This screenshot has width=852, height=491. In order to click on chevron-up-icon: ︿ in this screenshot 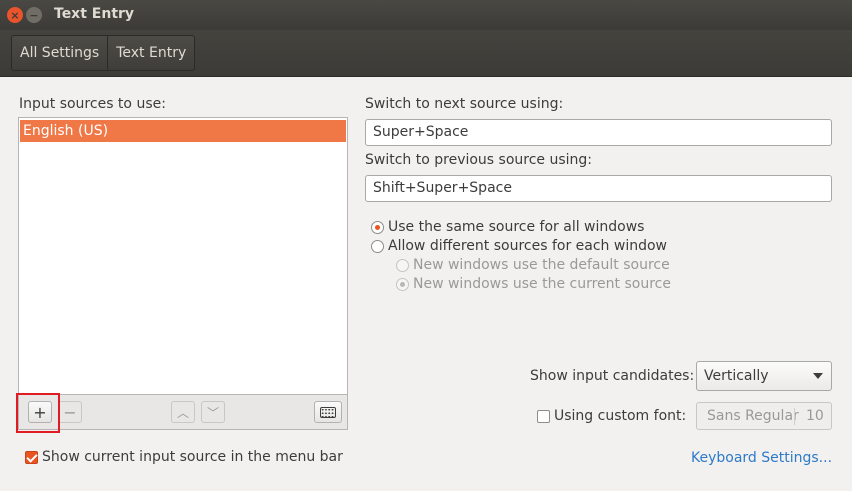, I will do `click(182, 412)`.